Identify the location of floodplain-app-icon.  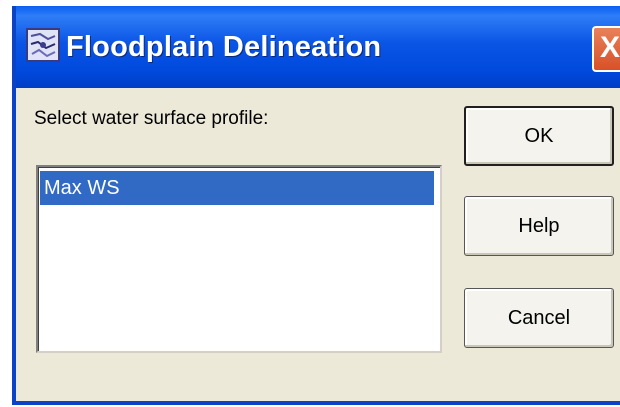
(43, 45).